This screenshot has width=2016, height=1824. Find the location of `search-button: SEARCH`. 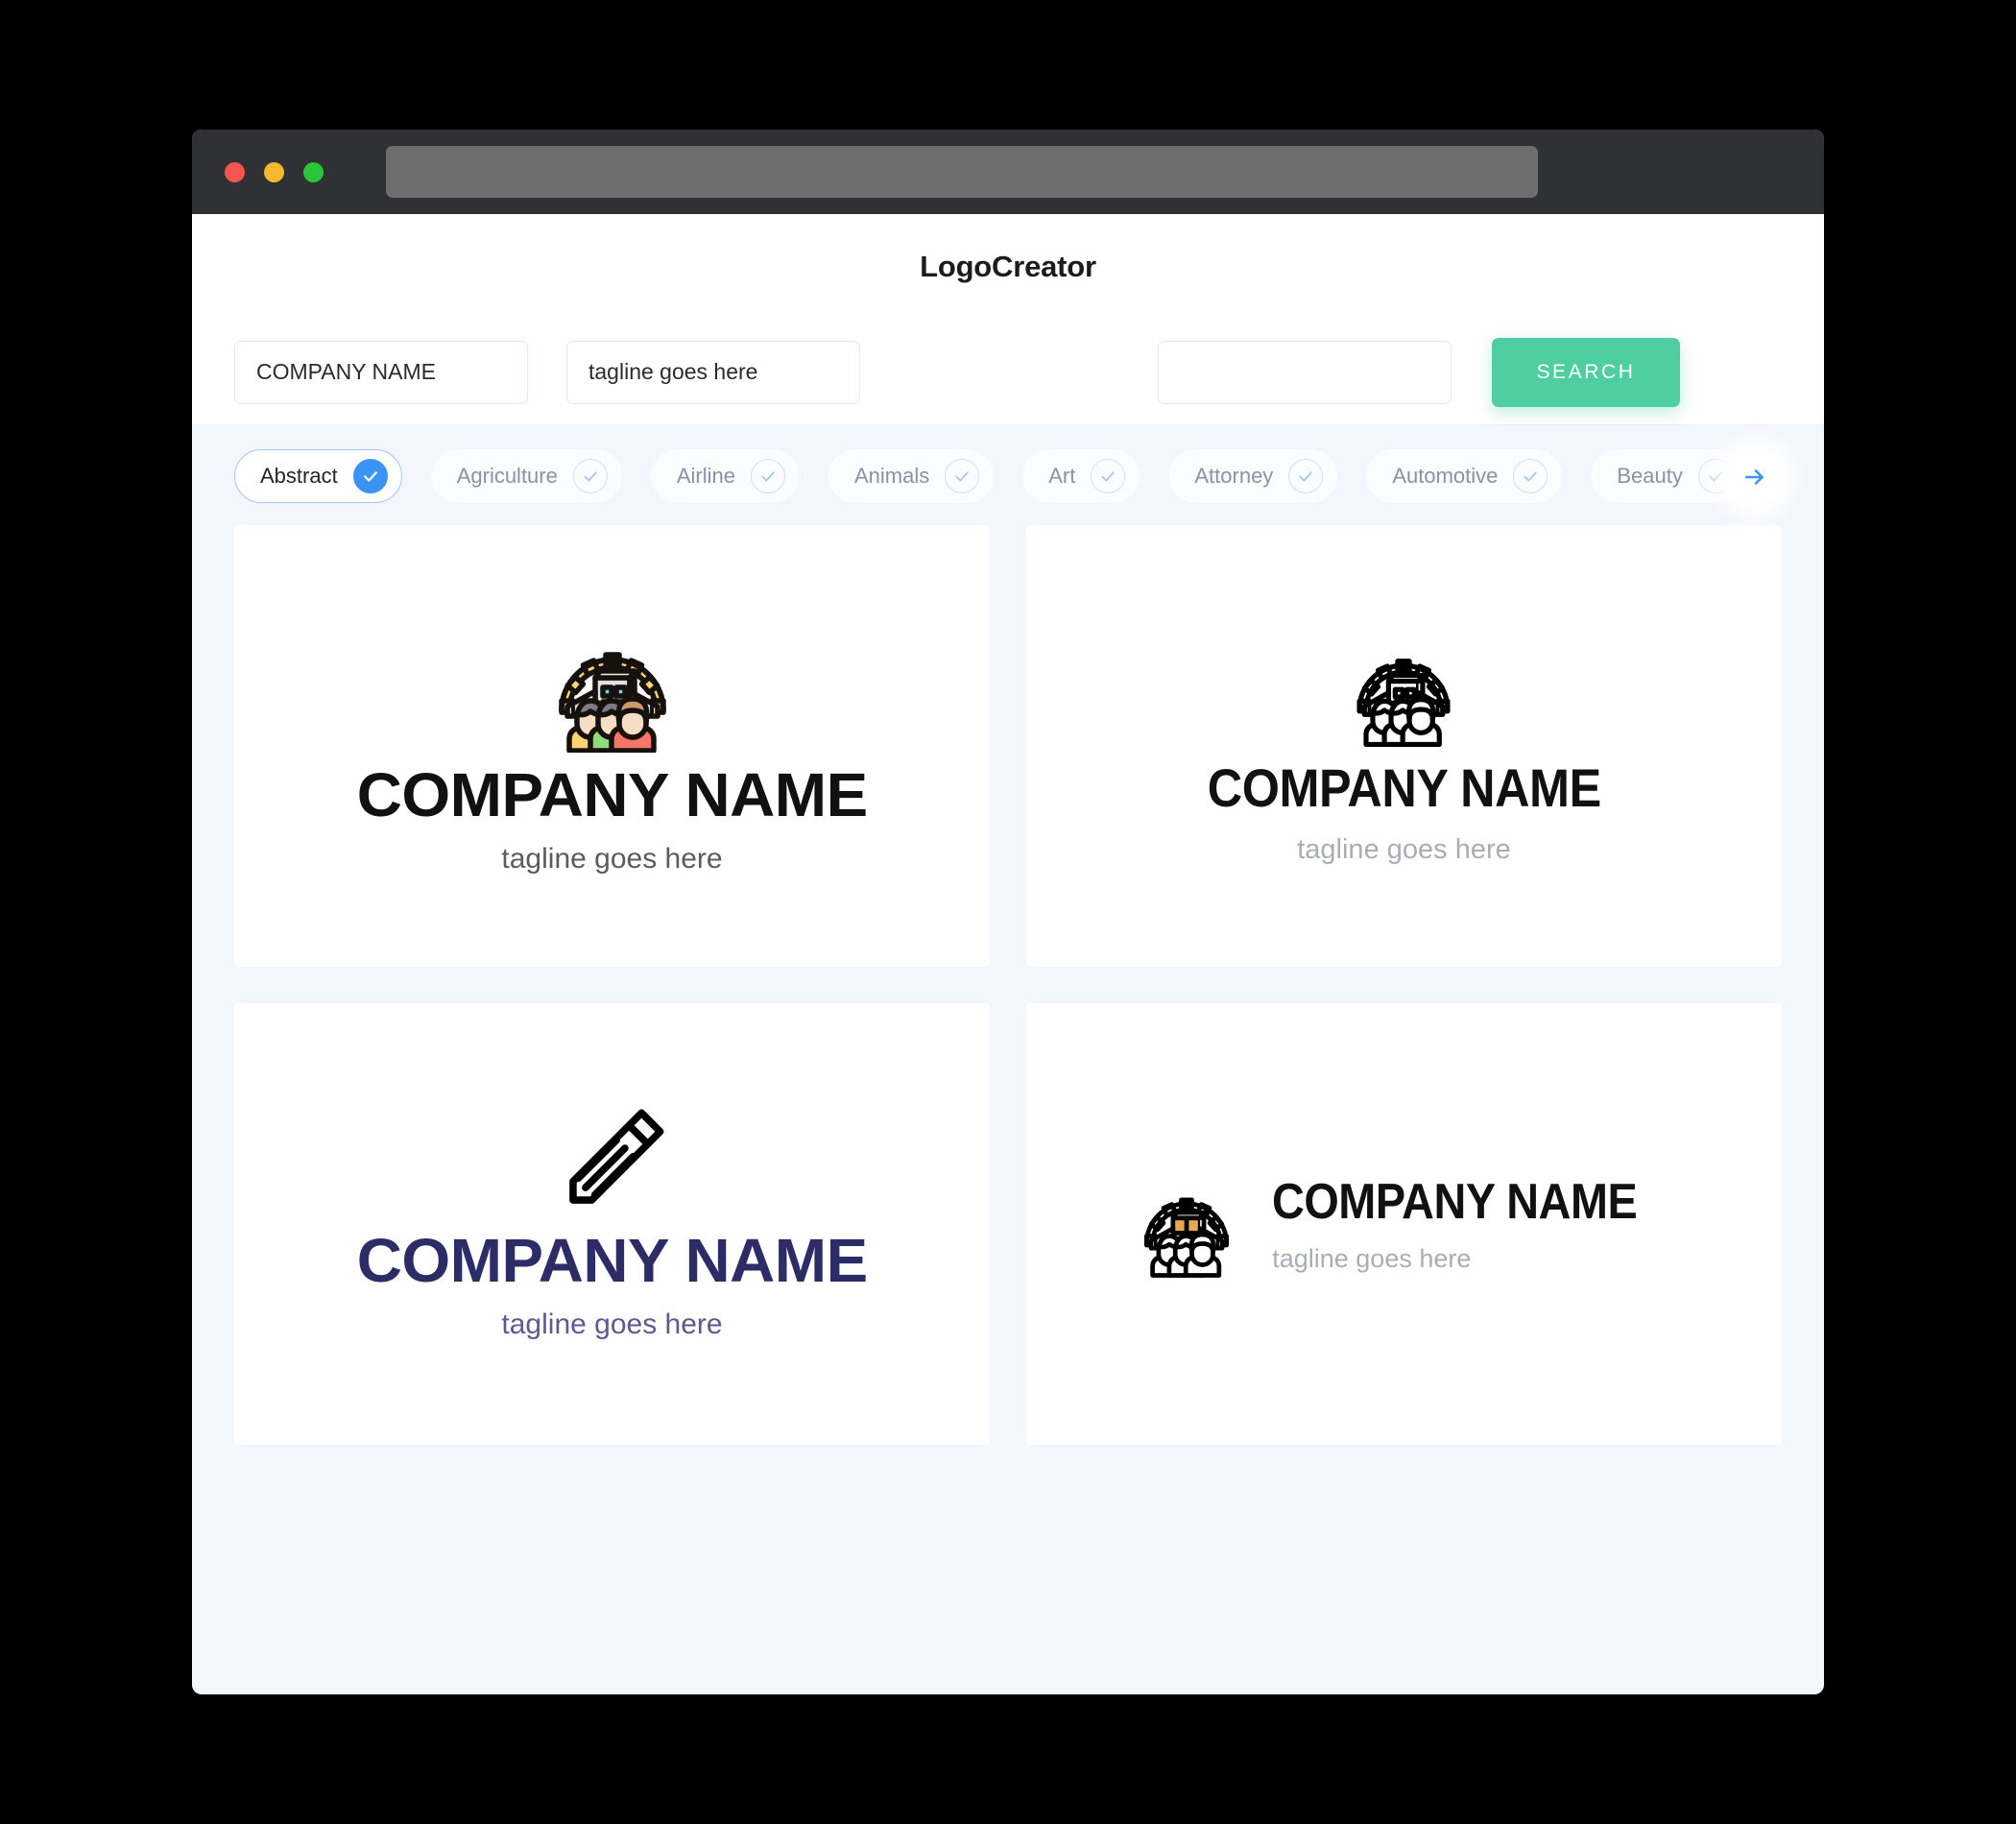

search-button: SEARCH is located at coordinates (1586, 372).